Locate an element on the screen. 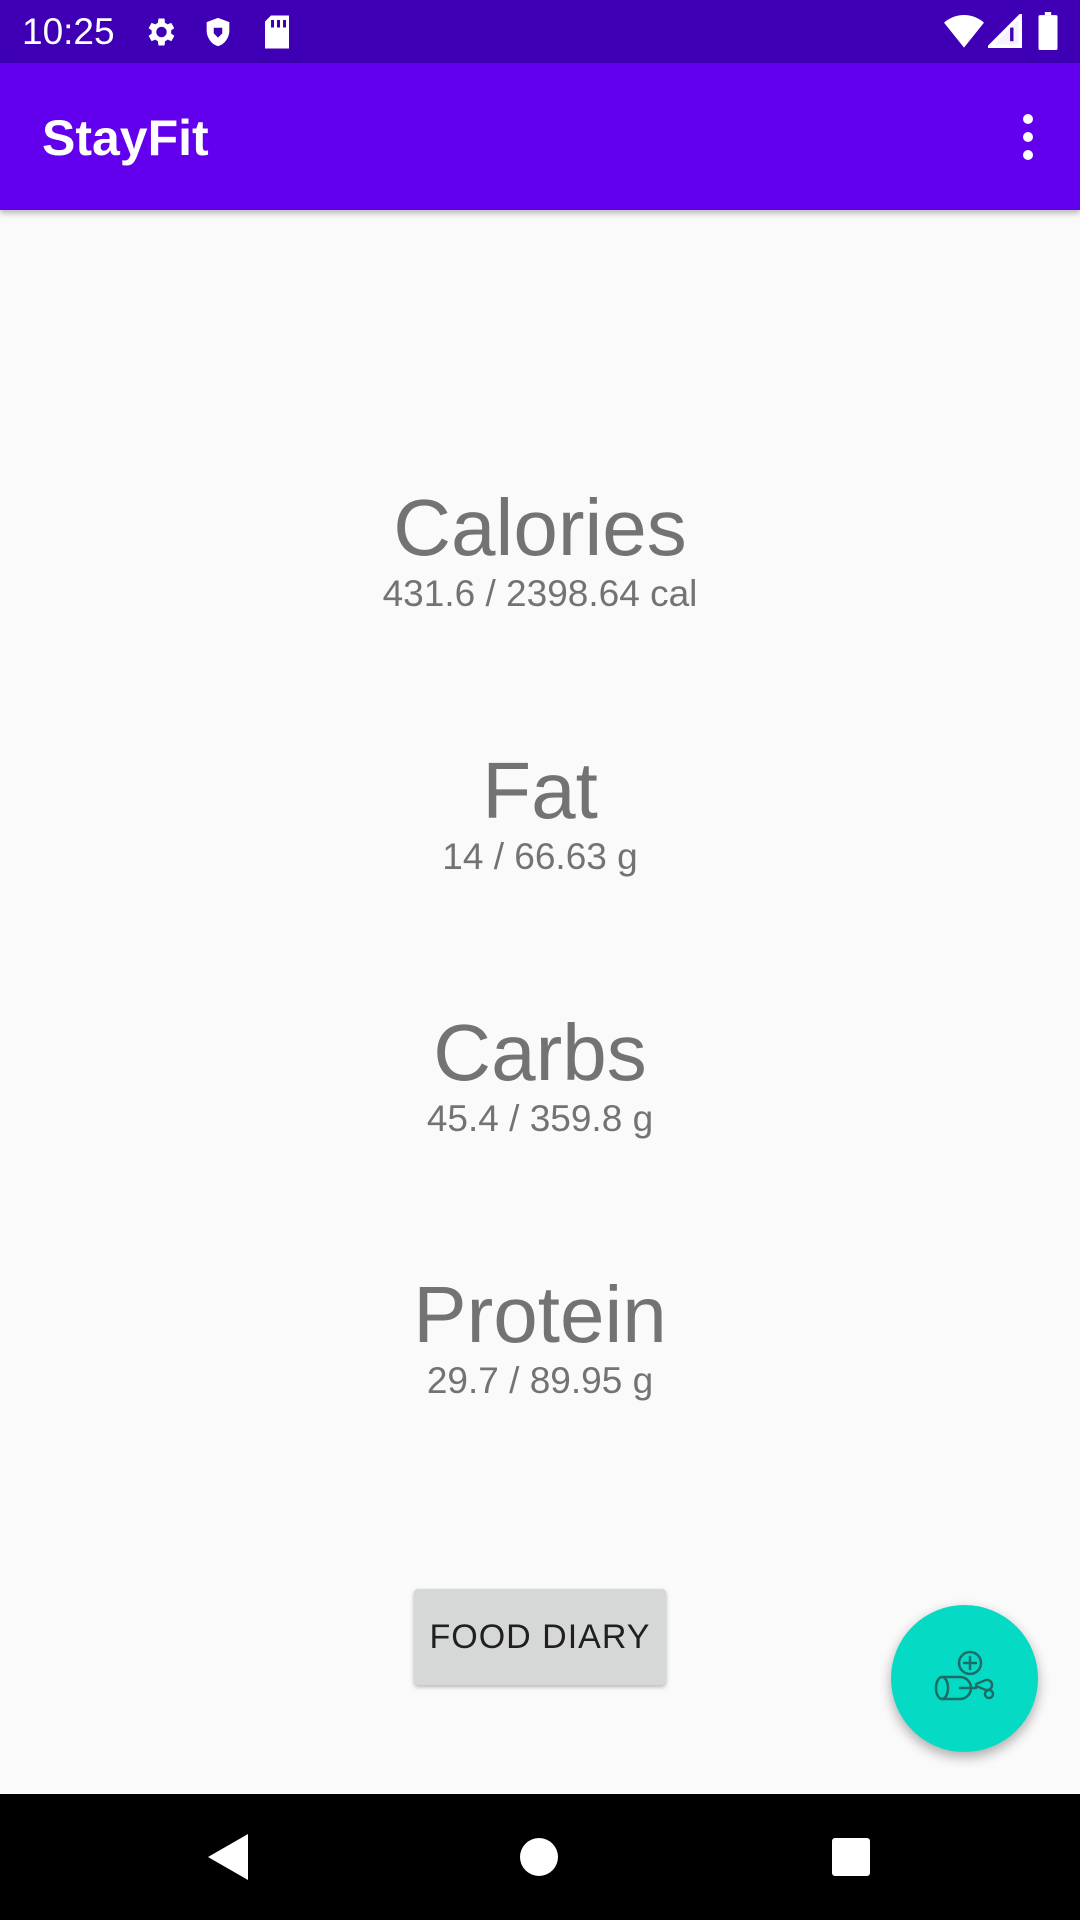  more-options-button is located at coordinates (1028, 137).